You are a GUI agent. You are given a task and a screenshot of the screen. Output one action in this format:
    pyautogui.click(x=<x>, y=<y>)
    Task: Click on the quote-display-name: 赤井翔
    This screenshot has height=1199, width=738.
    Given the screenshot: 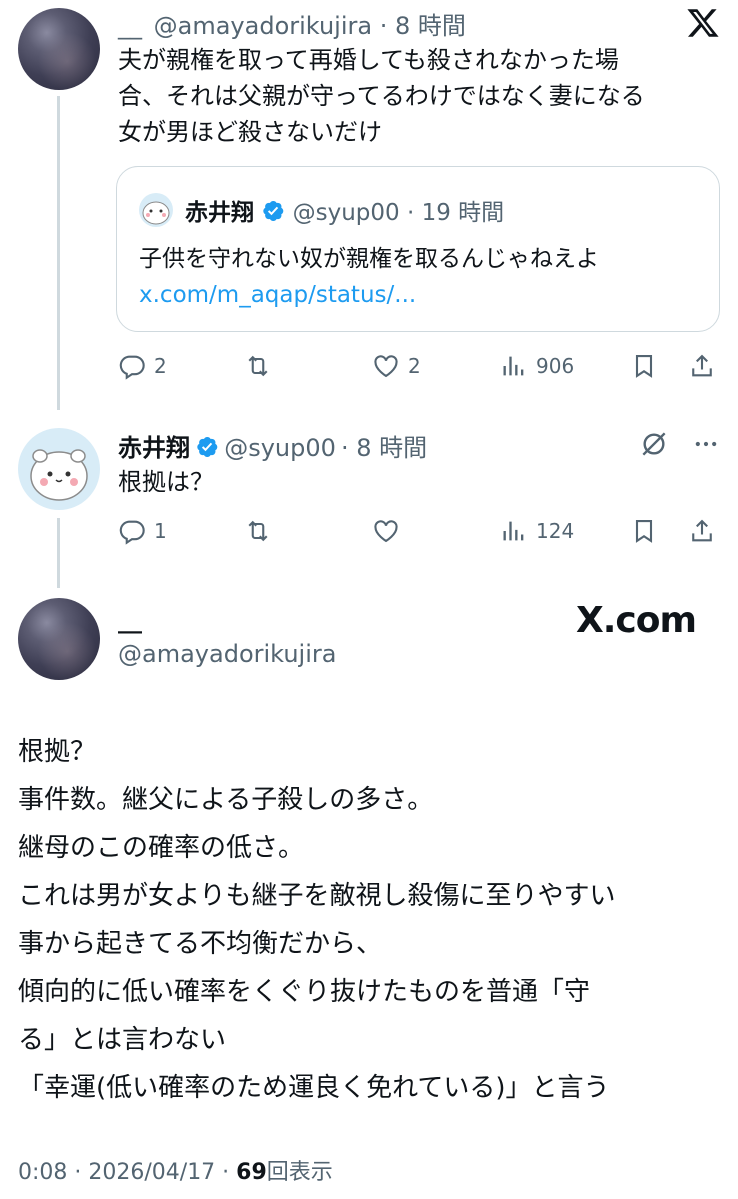 What is the action you would take?
    pyautogui.click(x=219, y=213)
    